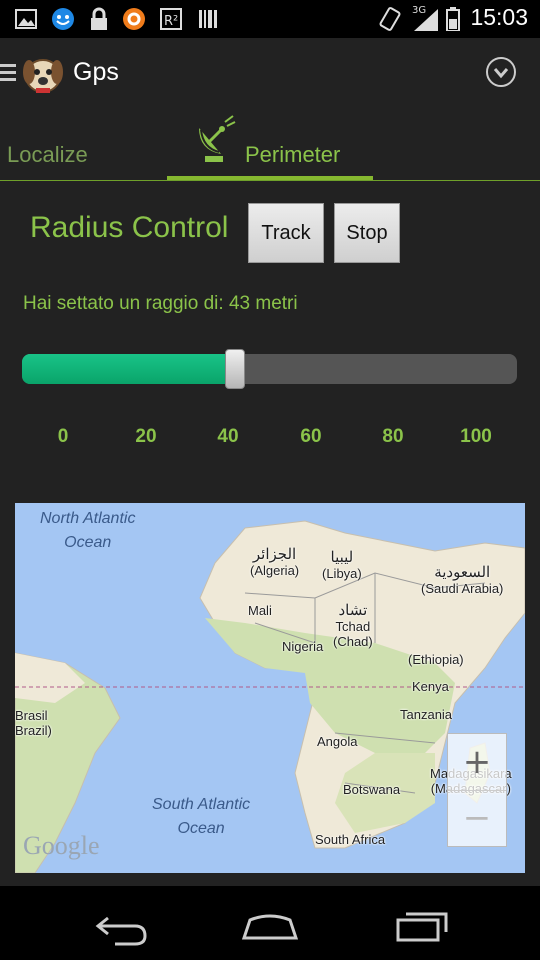  What do you see at coordinates (477, 762) in the screenshot?
I see `zoom-in-button: +` at bounding box center [477, 762].